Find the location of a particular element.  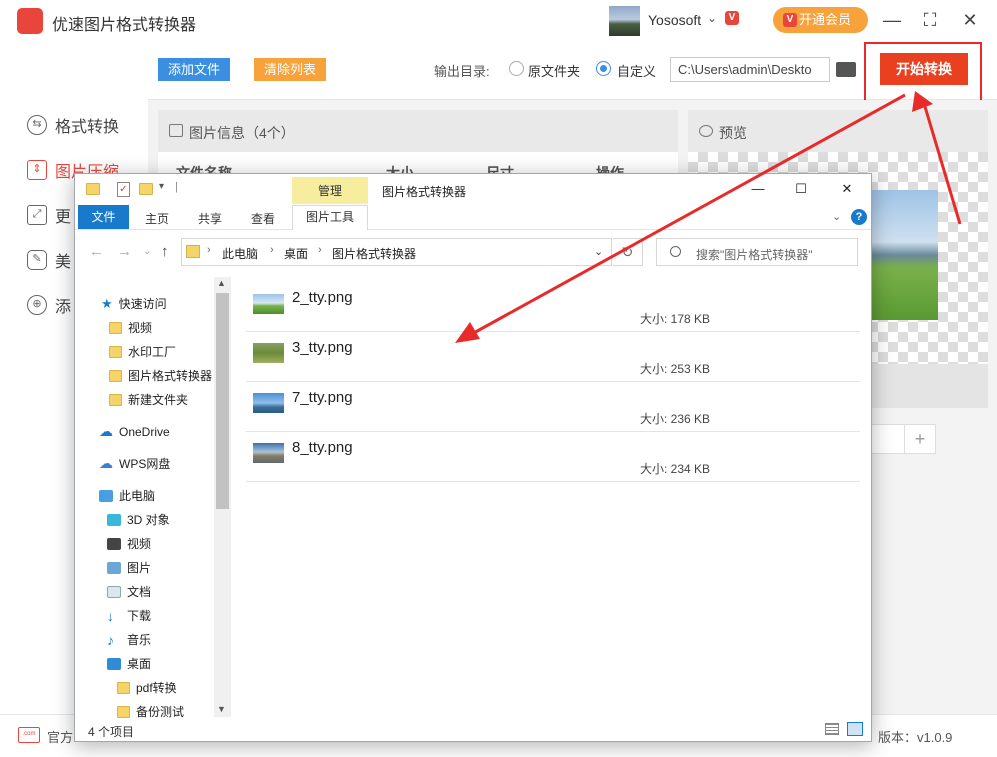

explorer-title: 图片格式转换器 is located at coordinates (424, 192).